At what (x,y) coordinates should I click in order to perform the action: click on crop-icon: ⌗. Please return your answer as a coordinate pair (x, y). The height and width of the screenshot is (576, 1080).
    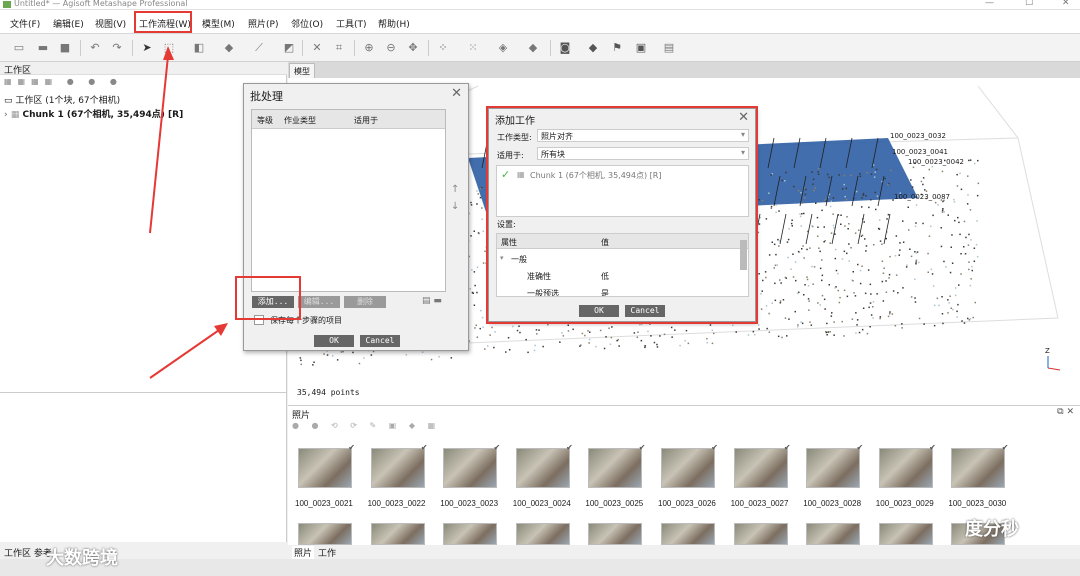
    Looking at the image, I should click on (339, 48).